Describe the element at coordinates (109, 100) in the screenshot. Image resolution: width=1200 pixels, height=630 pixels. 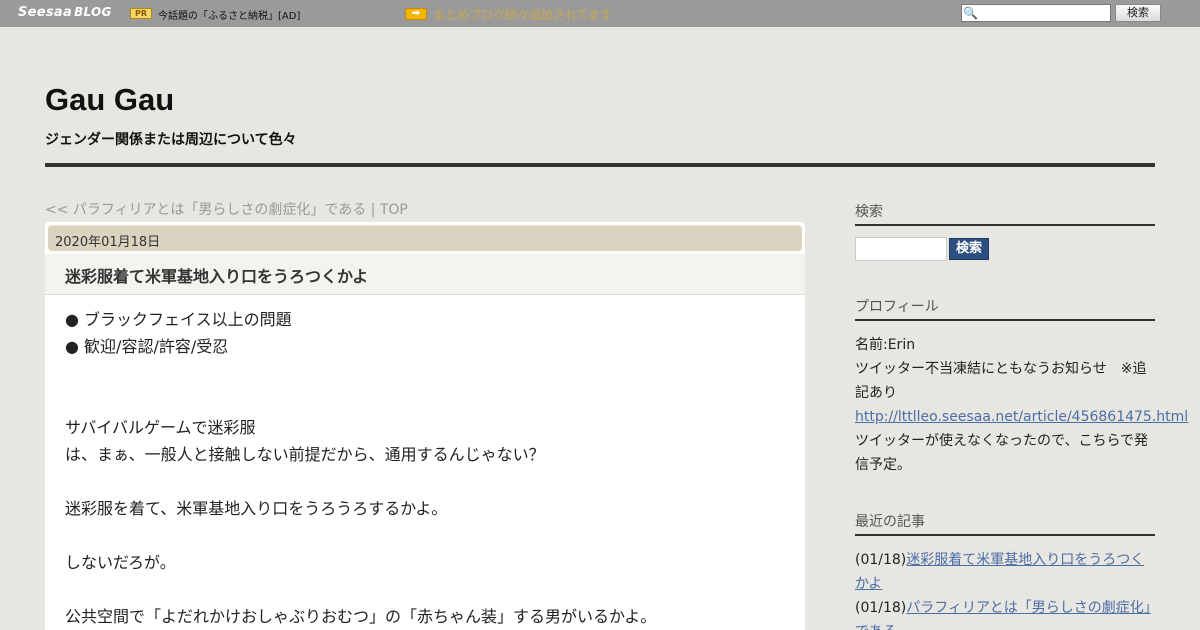
I see `blog-title: Gau Gau` at that location.